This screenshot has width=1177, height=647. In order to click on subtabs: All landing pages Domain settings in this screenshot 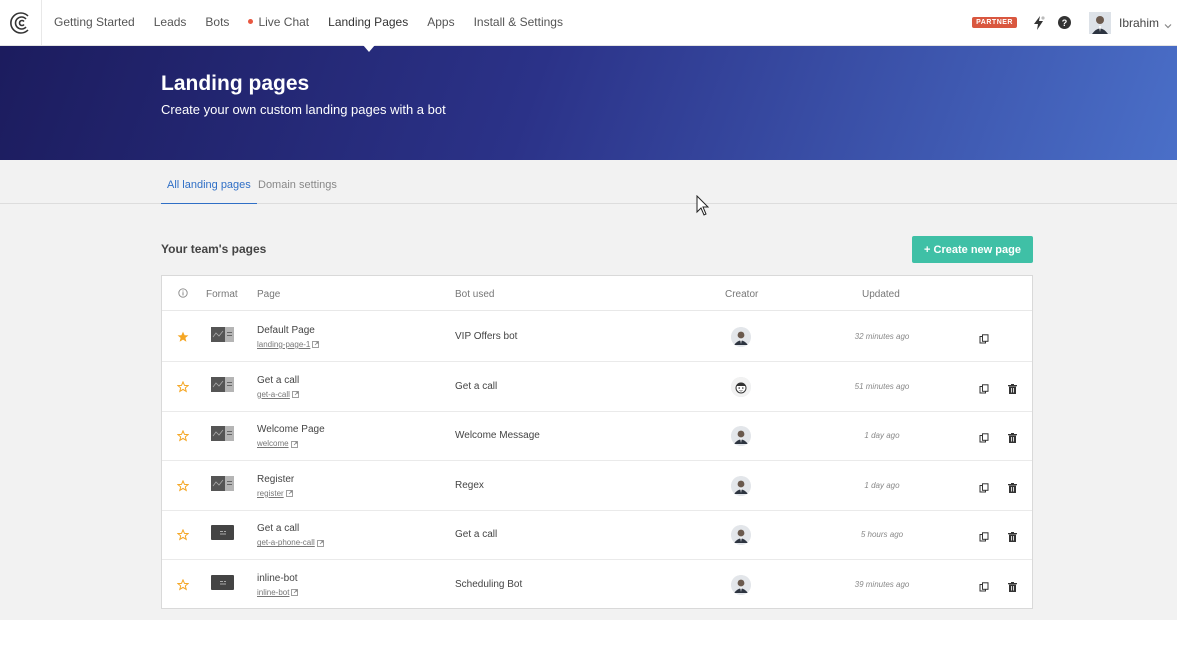, I will do `click(588, 182)`.